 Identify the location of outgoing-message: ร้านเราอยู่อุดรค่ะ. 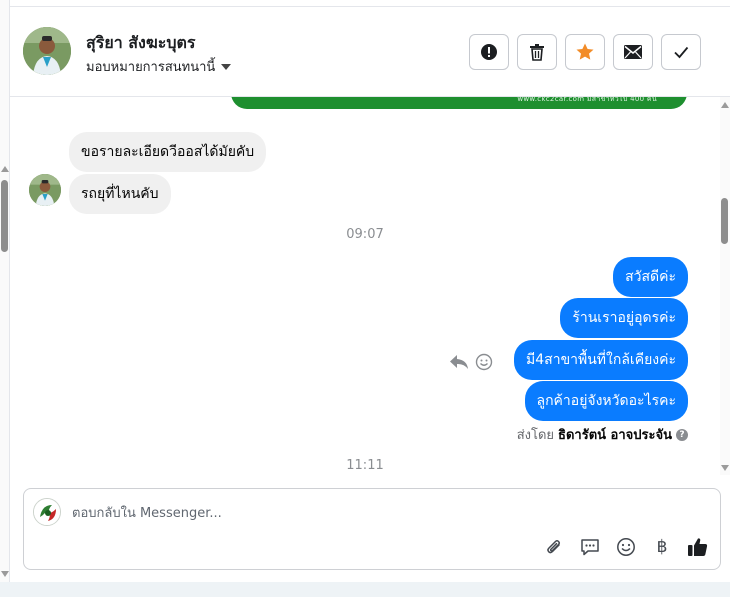
(624, 318).